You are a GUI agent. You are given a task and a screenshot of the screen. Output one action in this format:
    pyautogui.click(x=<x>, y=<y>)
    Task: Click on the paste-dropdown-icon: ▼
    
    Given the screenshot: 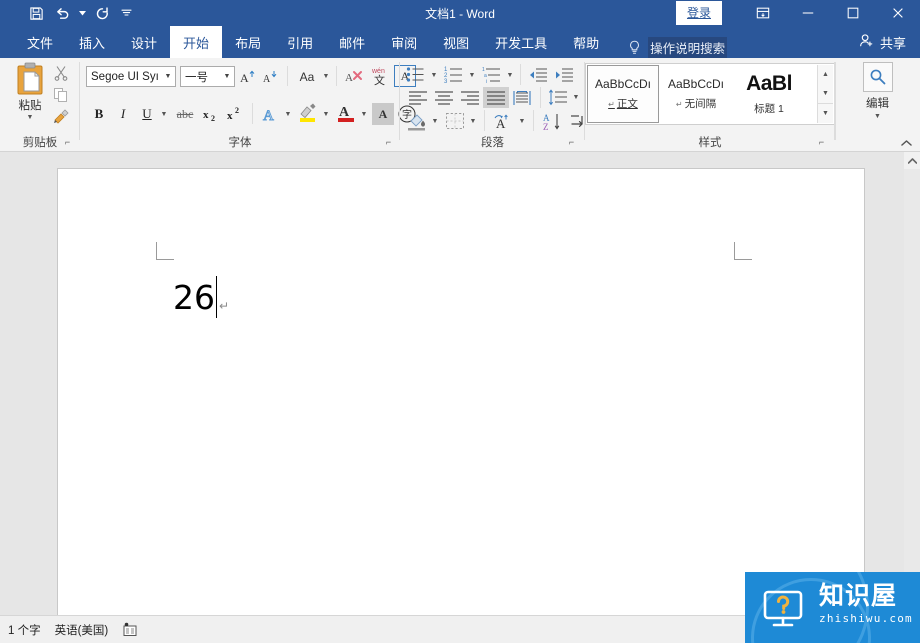 What is the action you would take?
    pyautogui.click(x=30, y=117)
    